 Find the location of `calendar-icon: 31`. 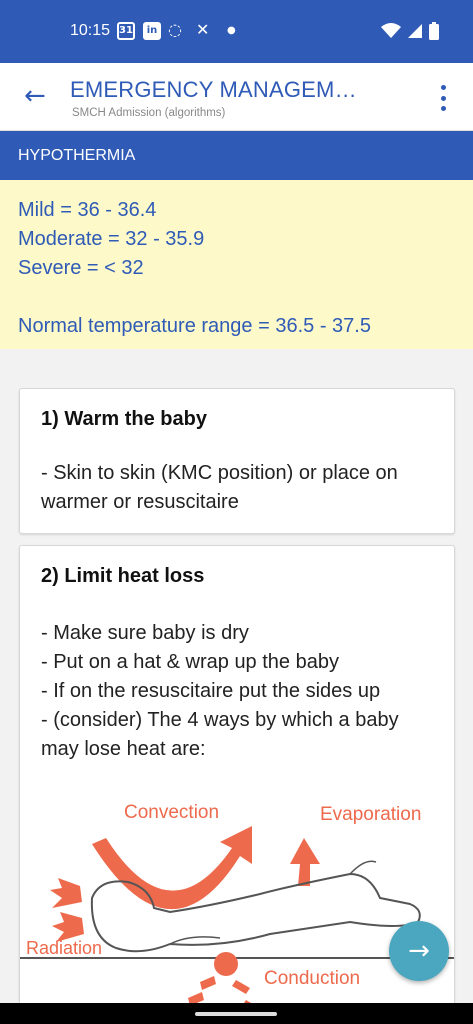

calendar-icon: 31 is located at coordinates (126, 31).